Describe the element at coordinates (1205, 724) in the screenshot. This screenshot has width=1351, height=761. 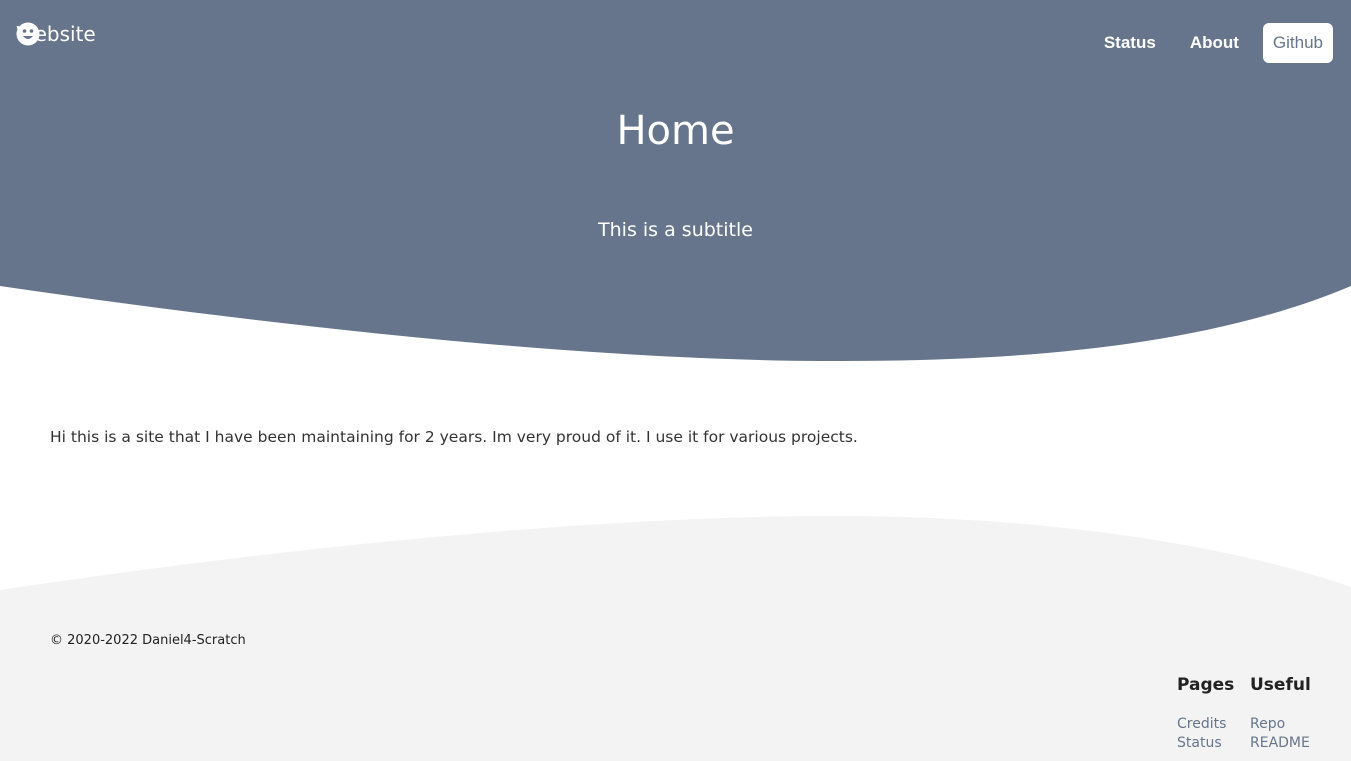
I see `footer-link-credits: Credits` at that location.